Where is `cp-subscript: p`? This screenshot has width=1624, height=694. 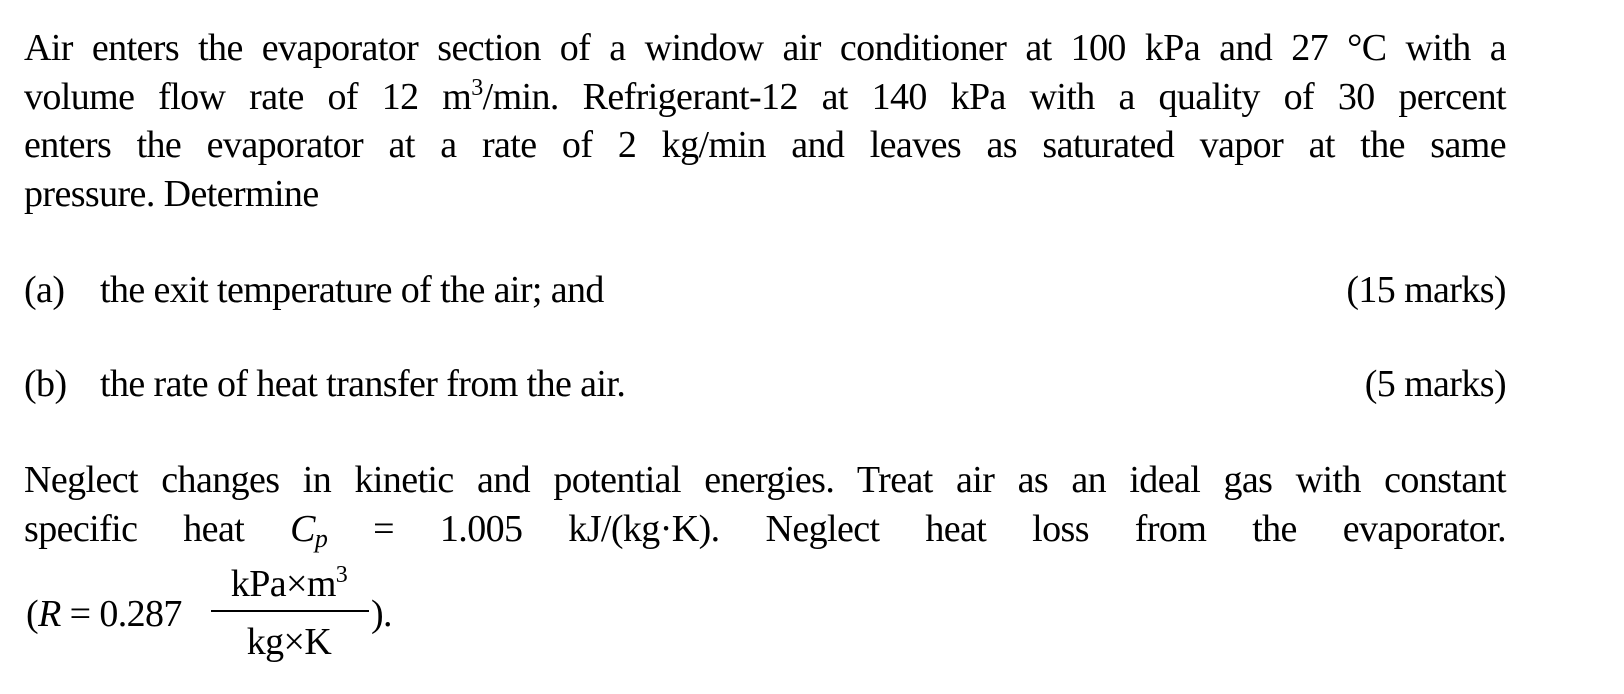 cp-subscript: p is located at coordinates (321, 538).